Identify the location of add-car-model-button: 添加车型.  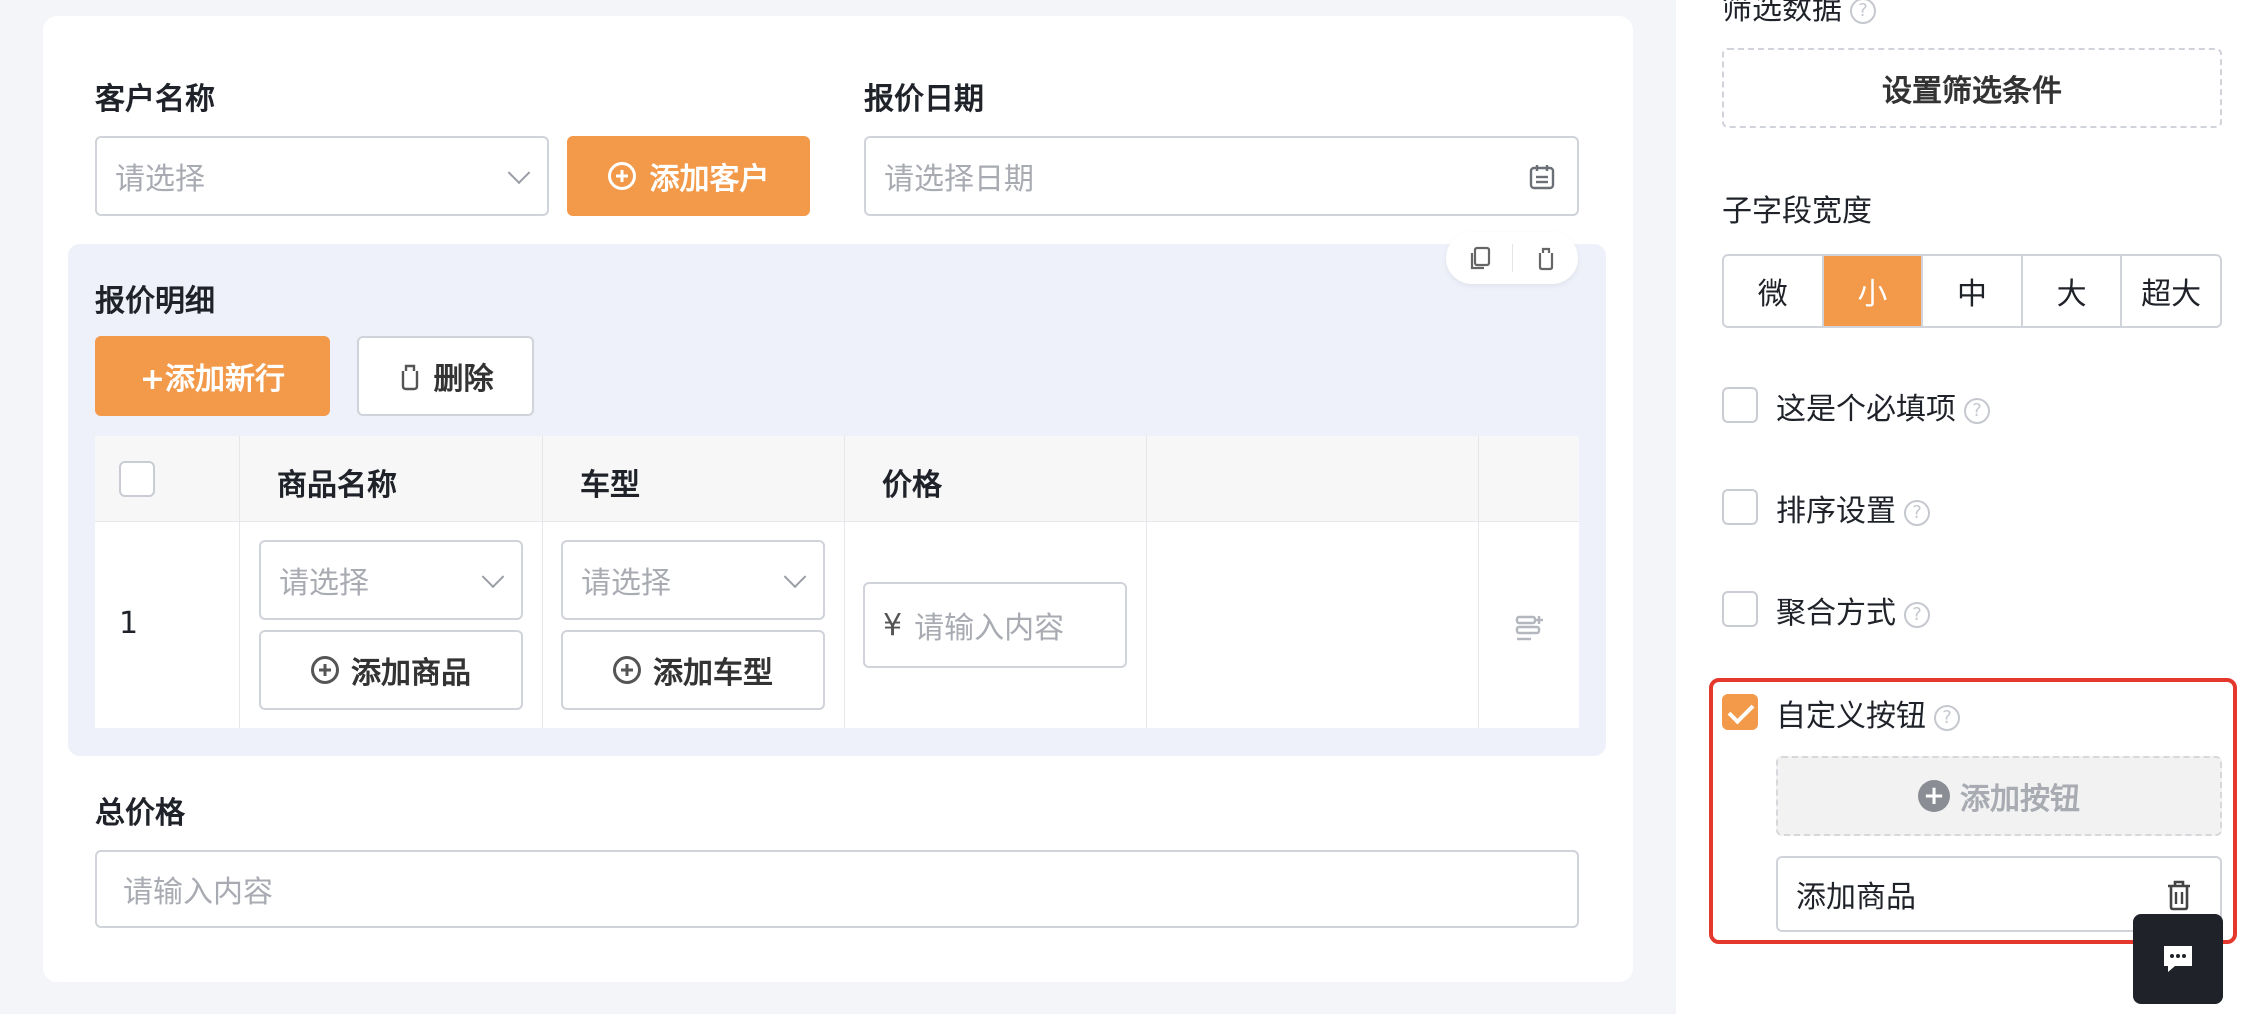
(693, 670).